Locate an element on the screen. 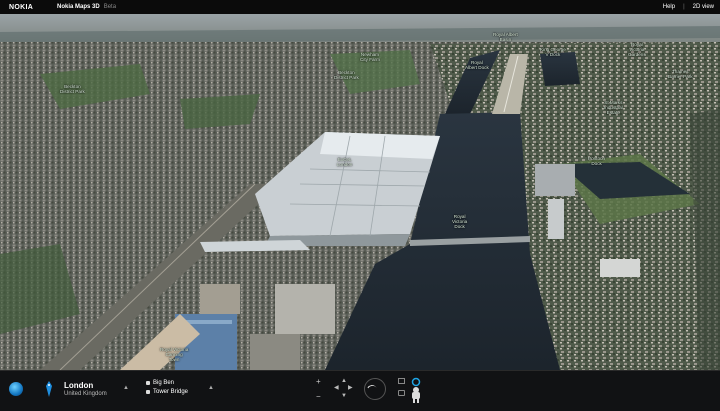  map-label: Pontoon Dock is located at coordinates (596, 161).